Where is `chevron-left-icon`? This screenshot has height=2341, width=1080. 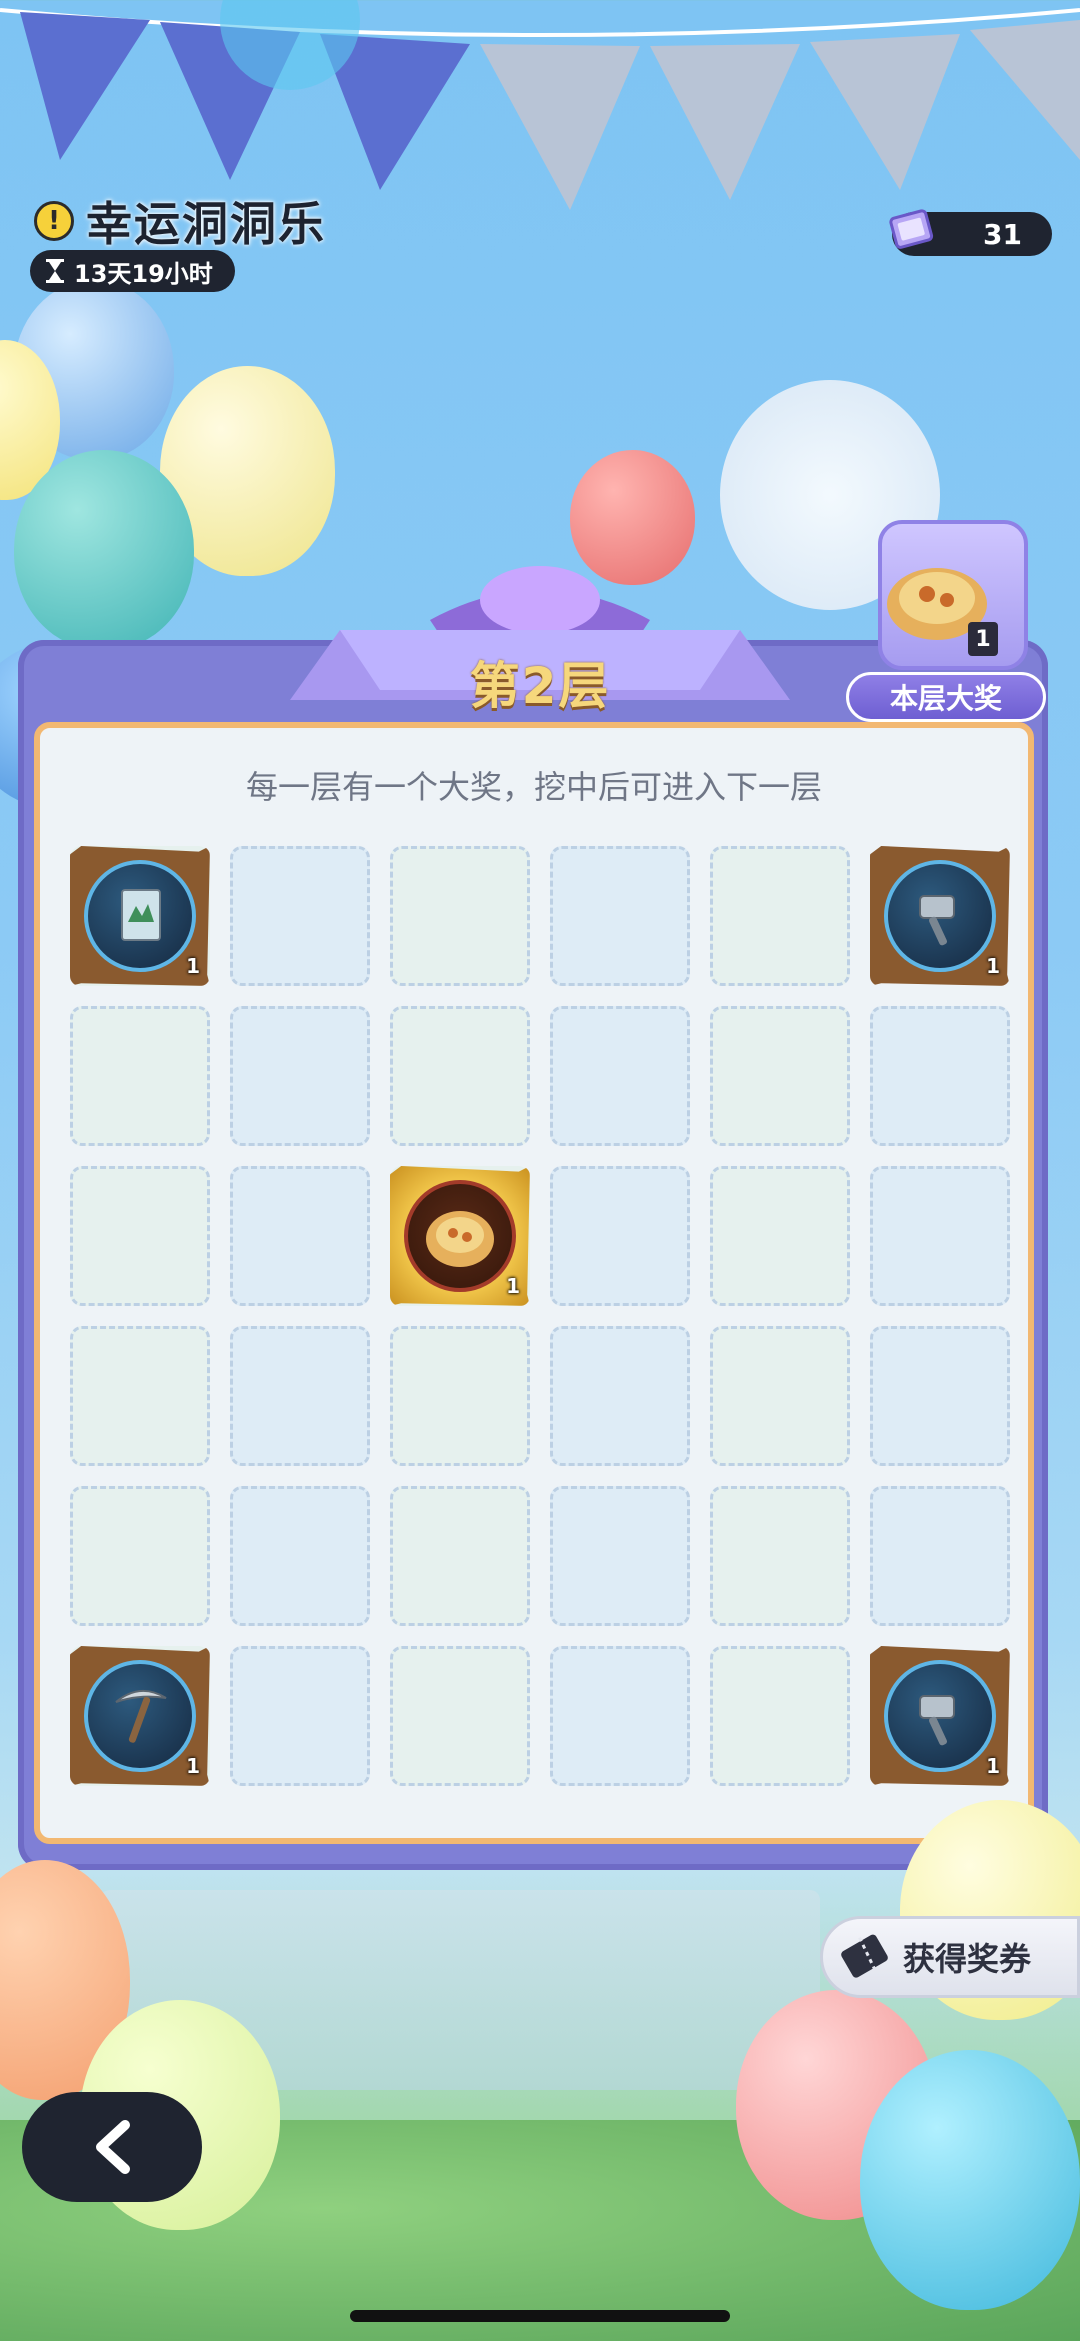
chevron-left-icon is located at coordinates (113, 2147).